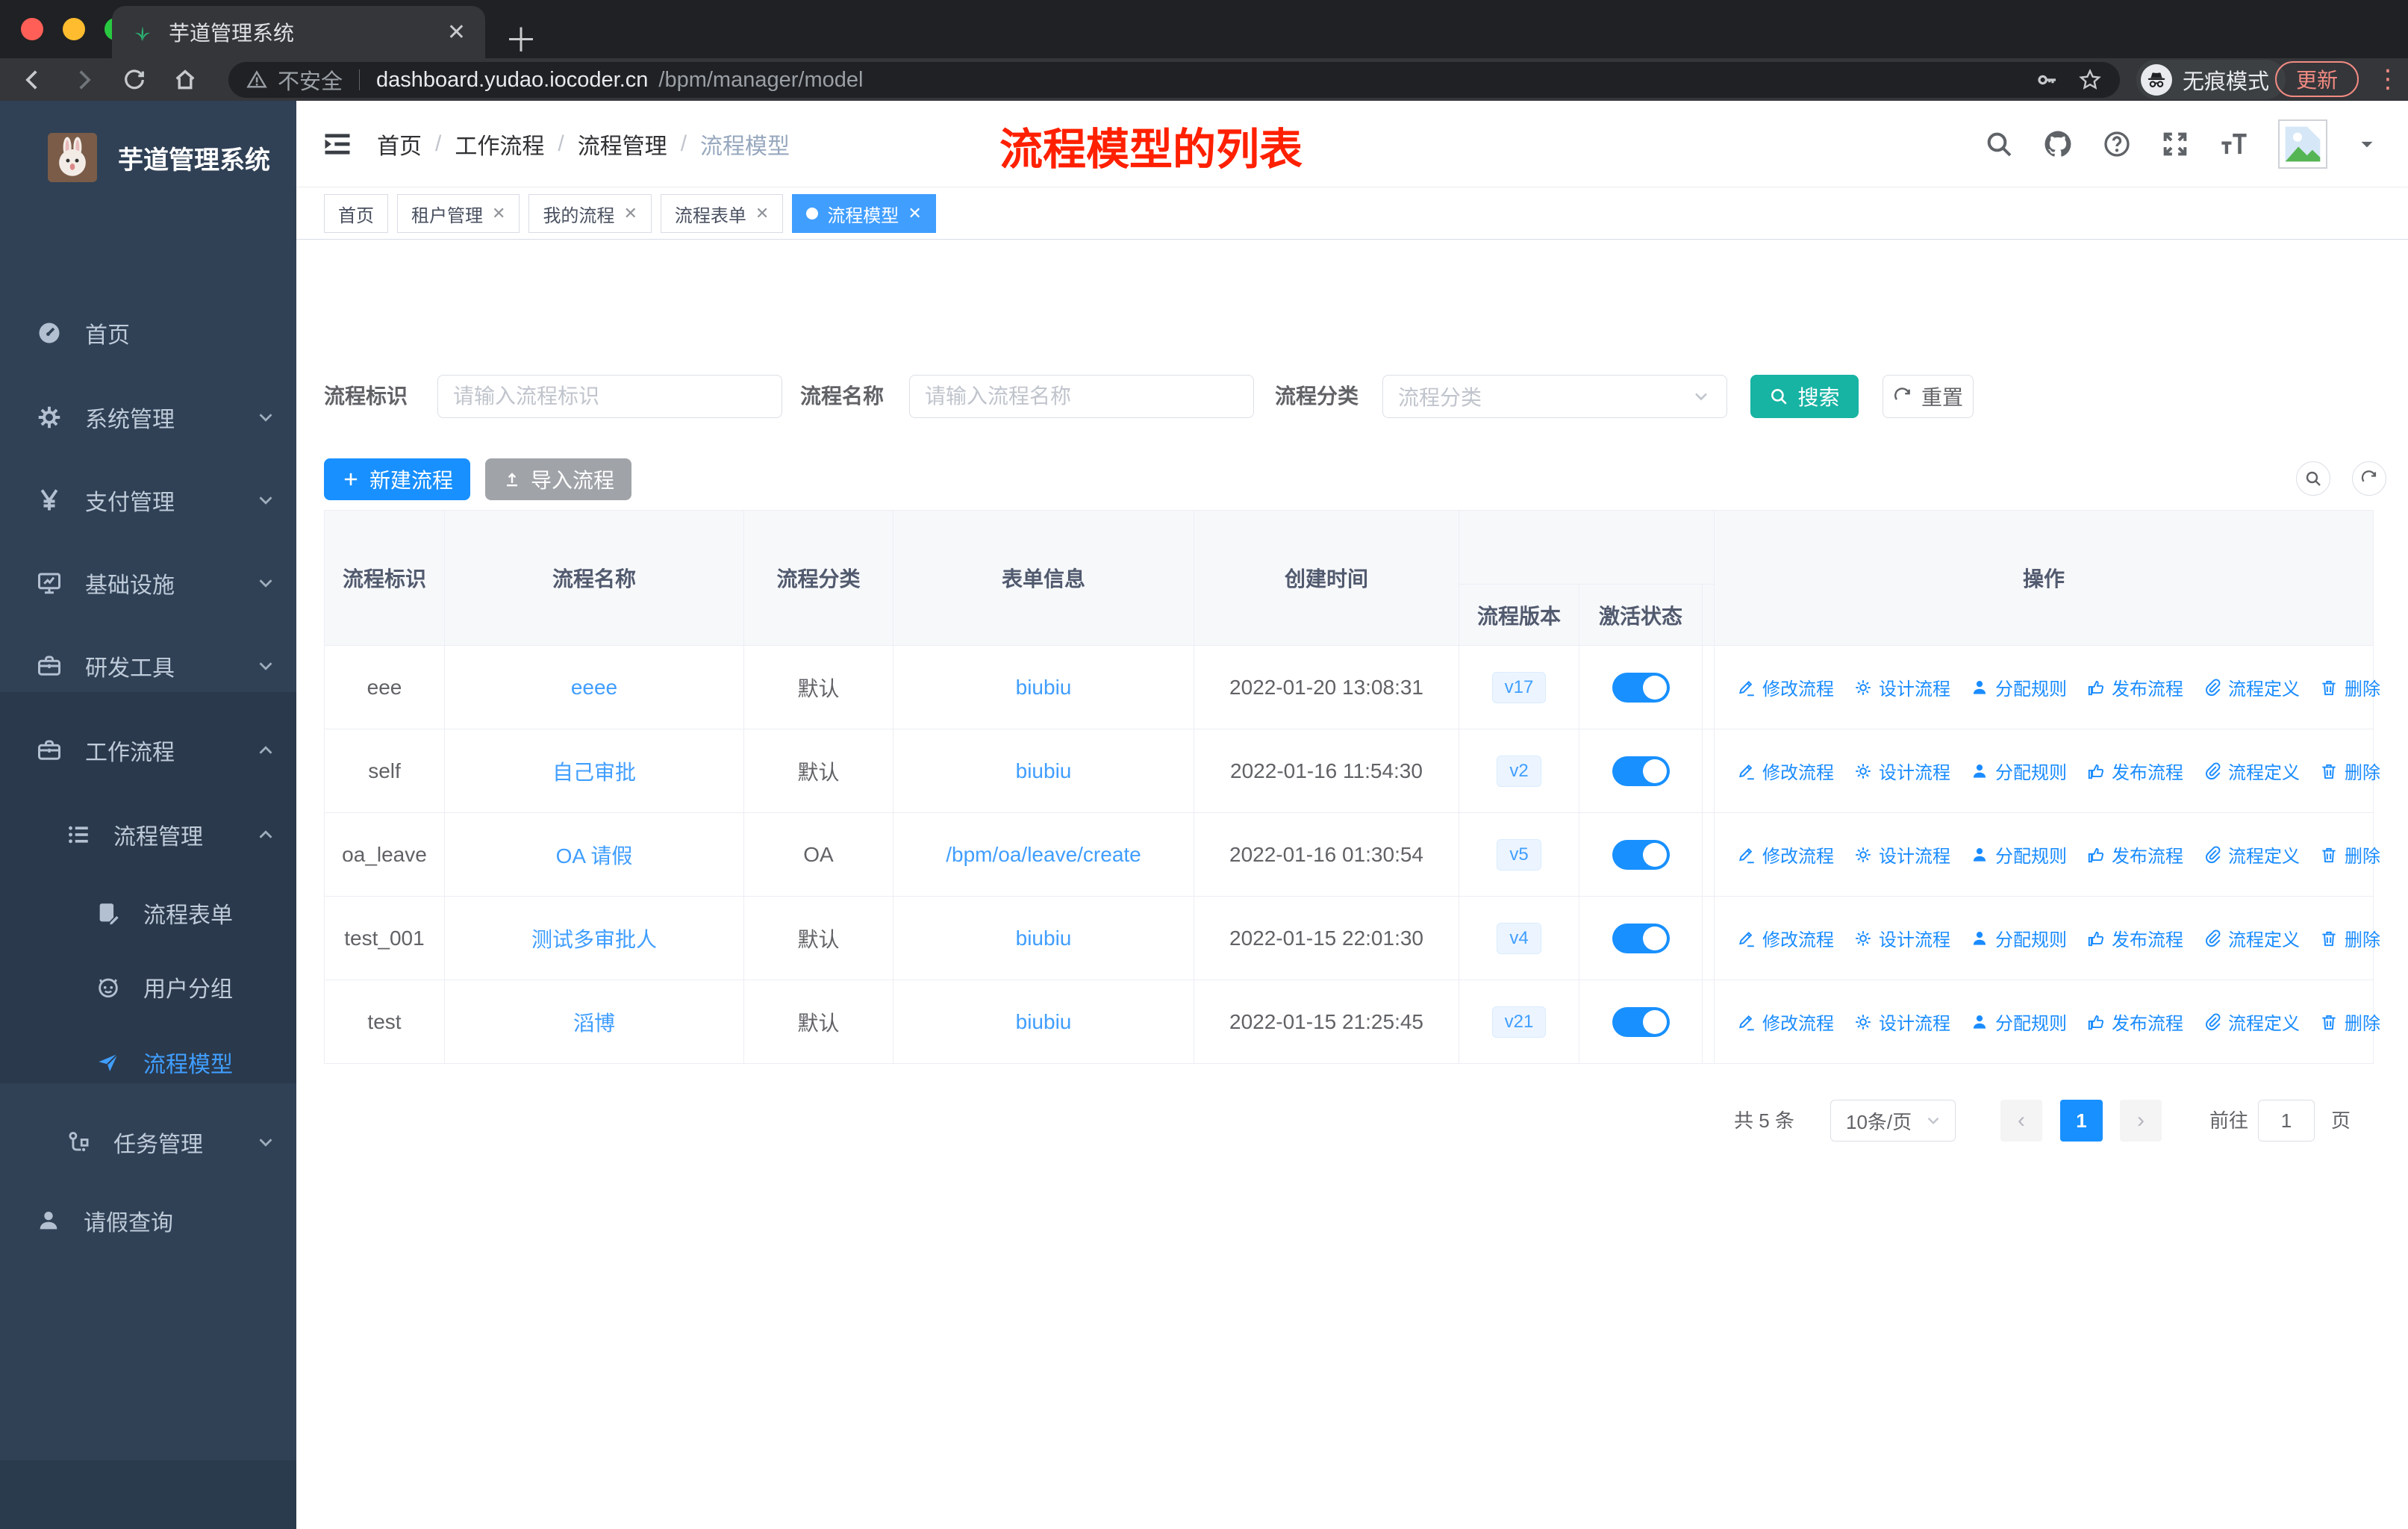  I want to click on page-size-select: 10条/页, so click(1893, 1121).